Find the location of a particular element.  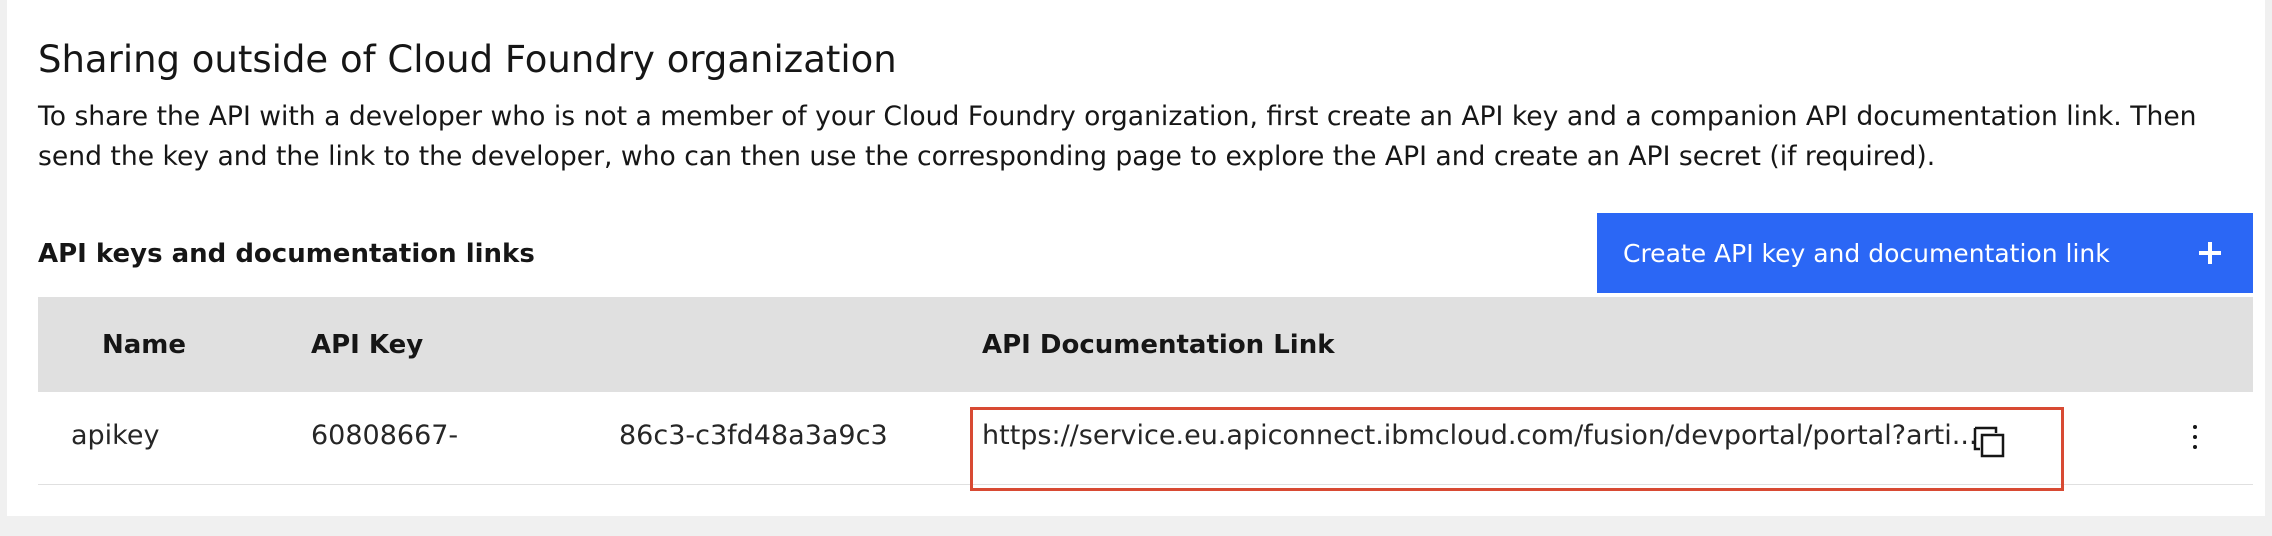

api-key-value-part2: 86c3-c3fd48a3a9c3 is located at coordinates (753, 435).